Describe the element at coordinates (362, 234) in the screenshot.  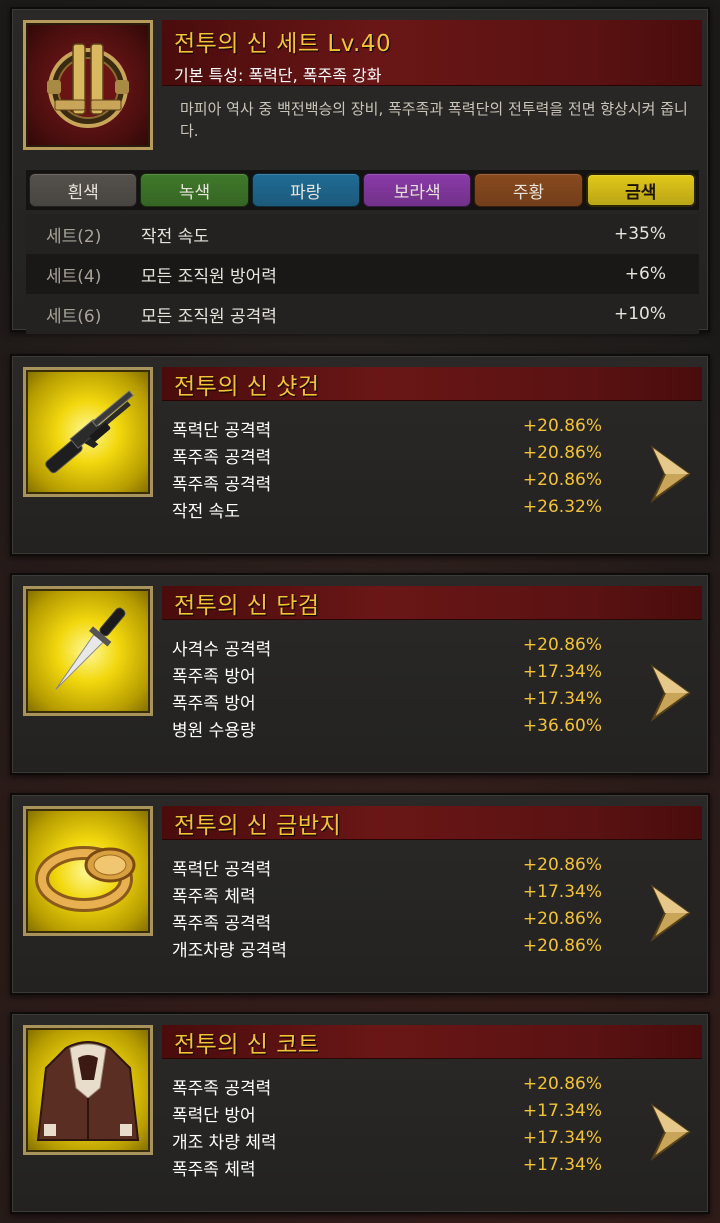
I see `set-bonus-row: 세트(2) 작전 속도 +35%` at that location.